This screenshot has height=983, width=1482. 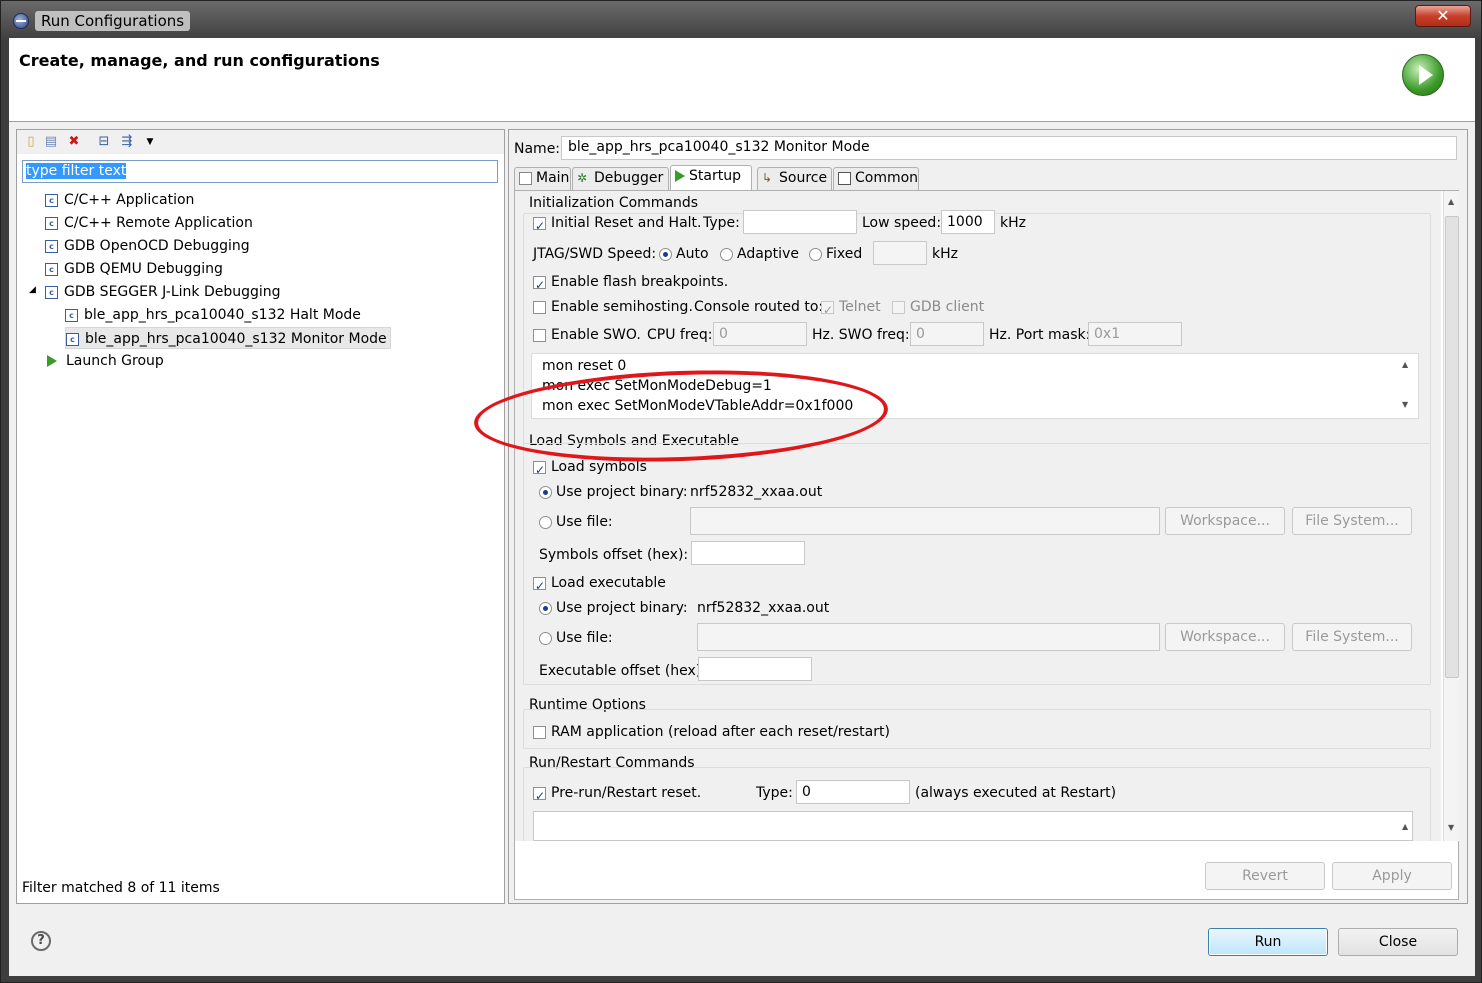 I want to click on load-executable-checkbox, so click(x=539, y=586).